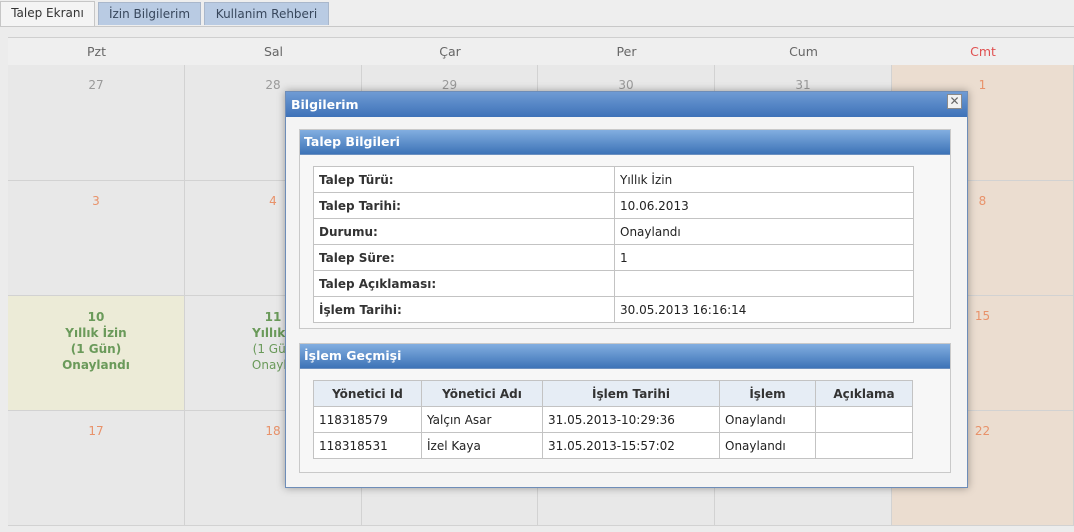 Image resolution: width=1074 pixels, height=532 pixels. What do you see at coordinates (96, 349) in the screenshot?
I see `leave-duration: (1 Gün)` at bounding box center [96, 349].